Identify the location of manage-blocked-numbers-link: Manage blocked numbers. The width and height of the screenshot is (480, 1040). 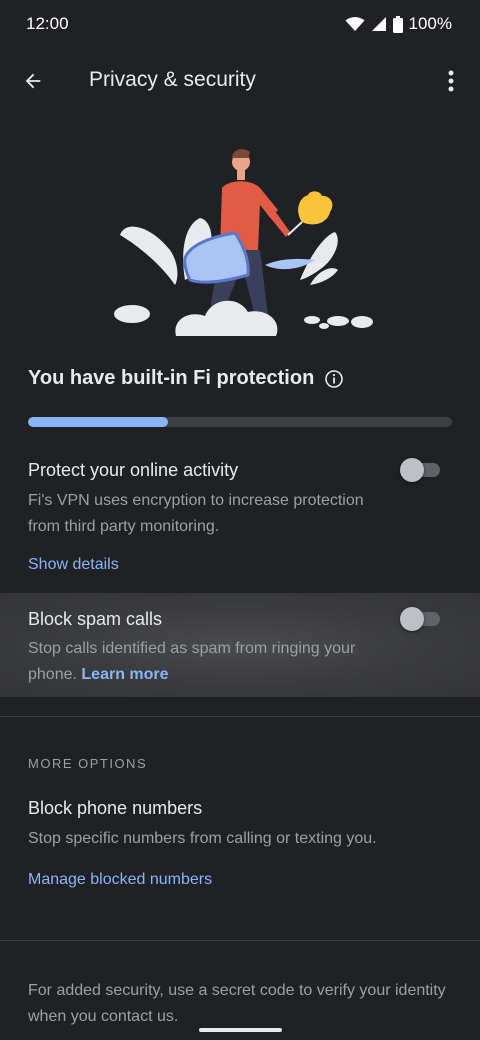
(120, 880).